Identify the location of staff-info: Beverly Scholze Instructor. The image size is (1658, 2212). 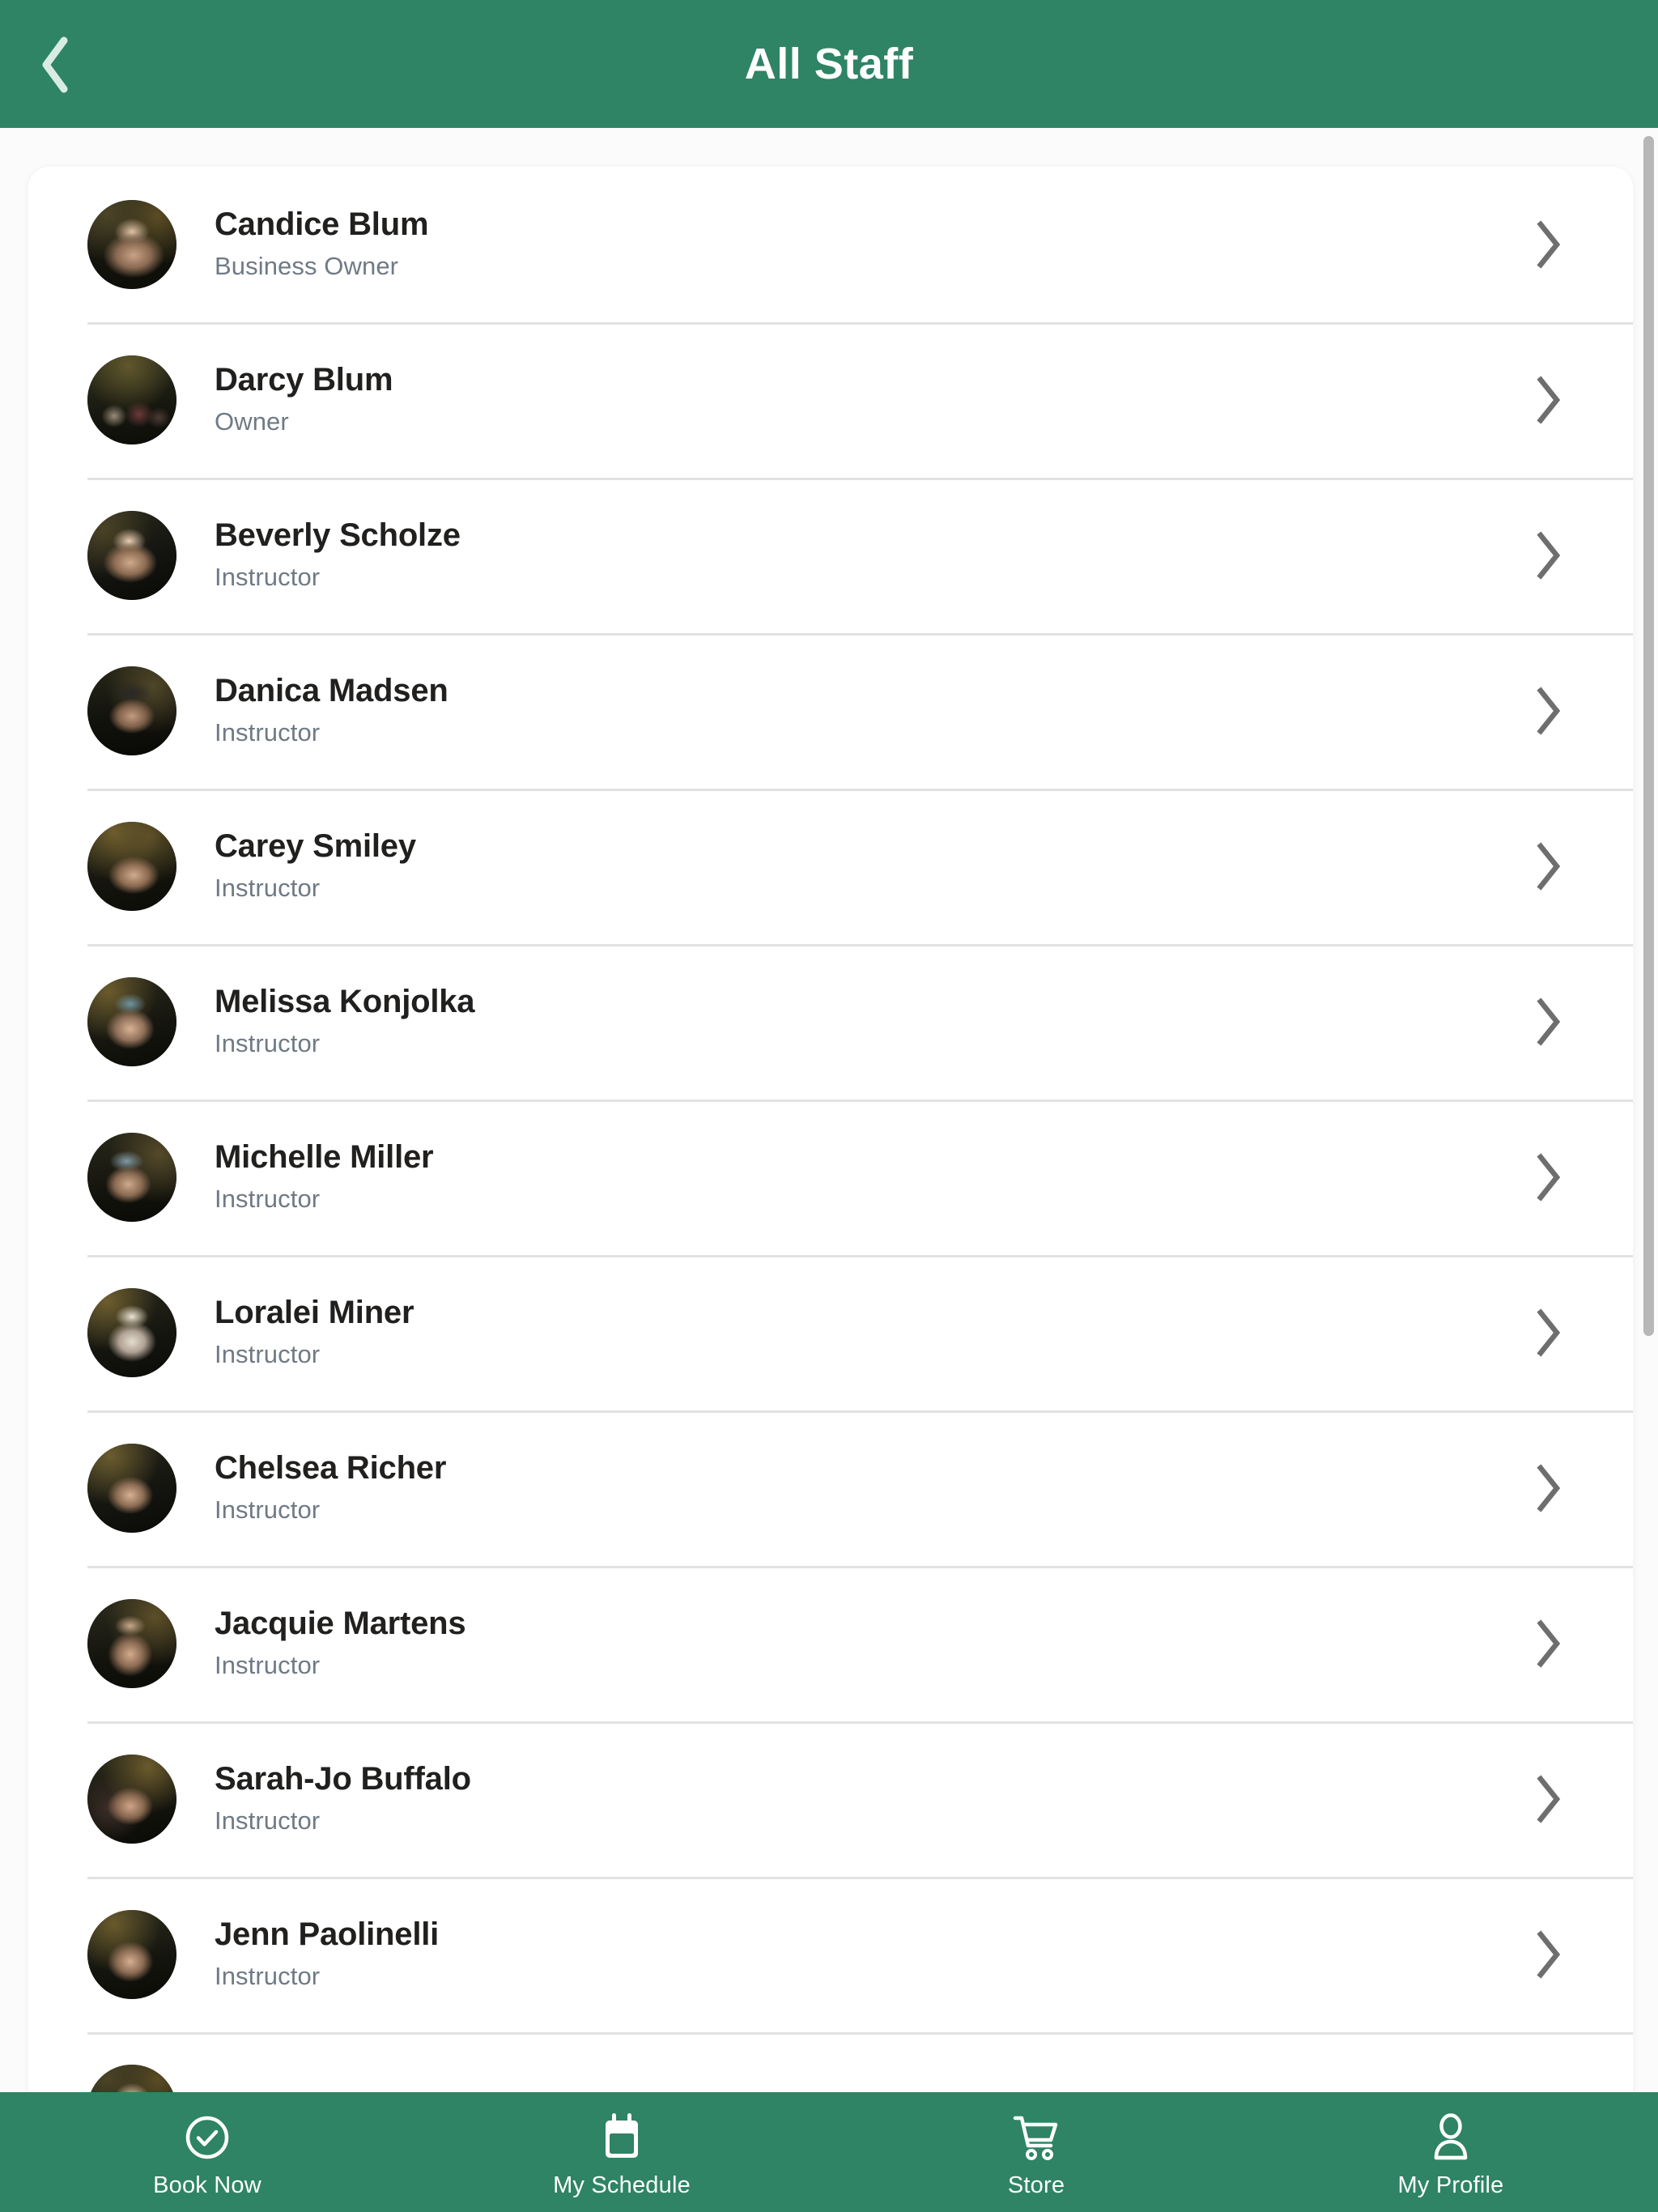
(851, 556).